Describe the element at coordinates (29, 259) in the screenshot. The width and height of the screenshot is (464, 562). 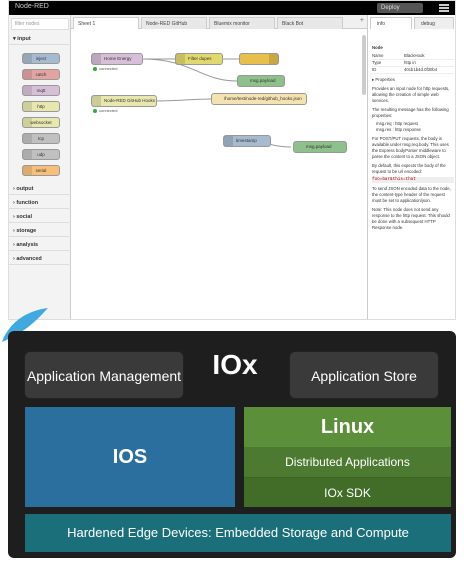
I see `category-label: advanced` at that location.